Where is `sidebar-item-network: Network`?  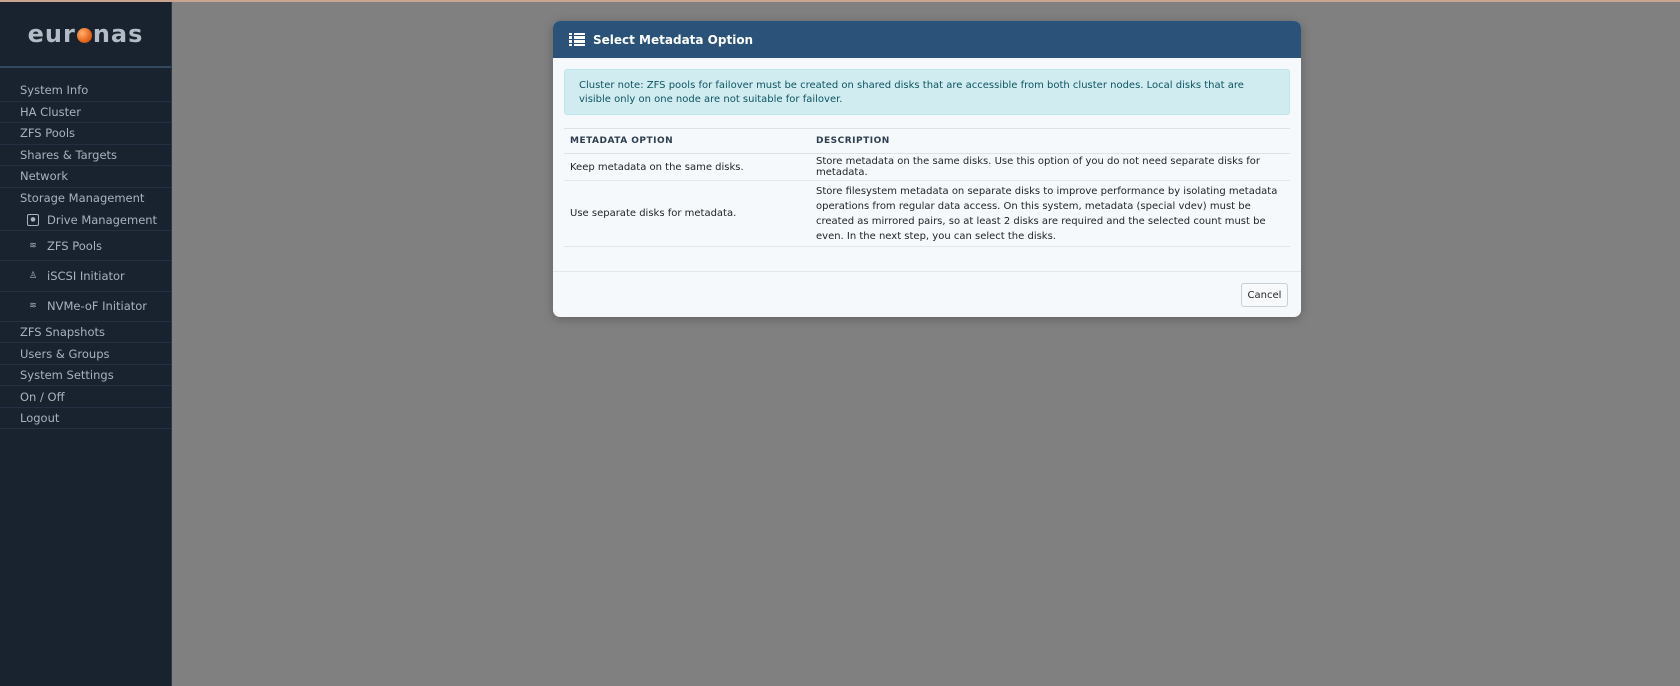
sidebar-item-network: Network is located at coordinates (85, 177).